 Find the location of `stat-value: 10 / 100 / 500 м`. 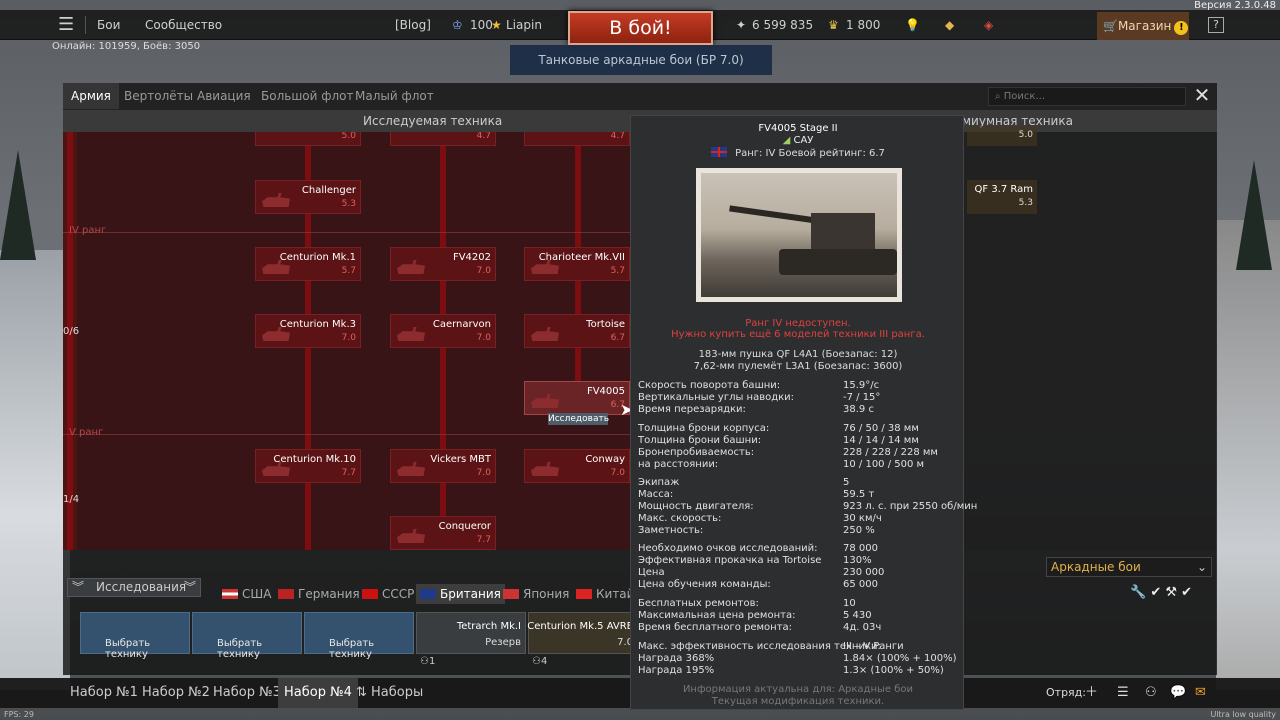

stat-value: 10 / 100 / 500 м is located at coordinates (884, 464).